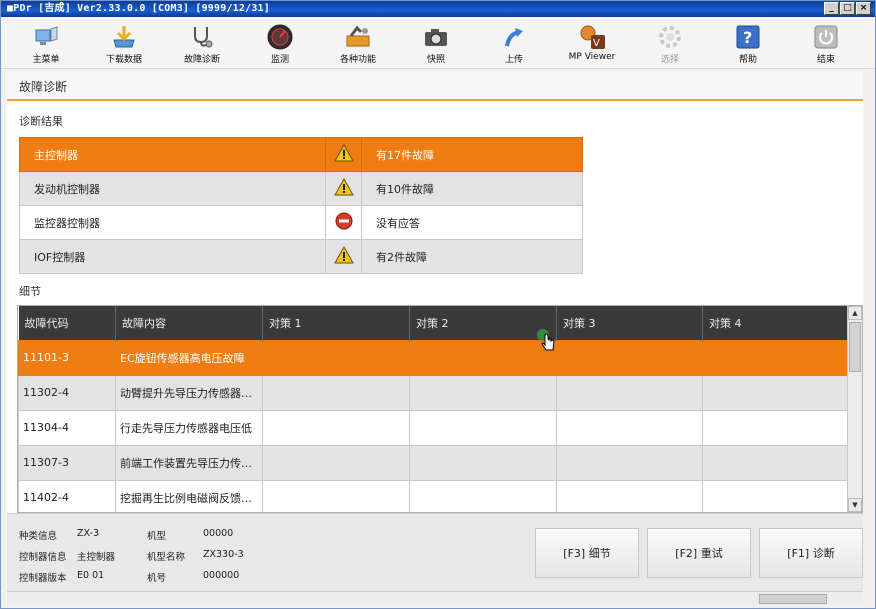 The image size is (876, 609). What do you see at coordinates (514, 37) in the screenshot?
I see `upload-icon` at bounding box center [514, 37].